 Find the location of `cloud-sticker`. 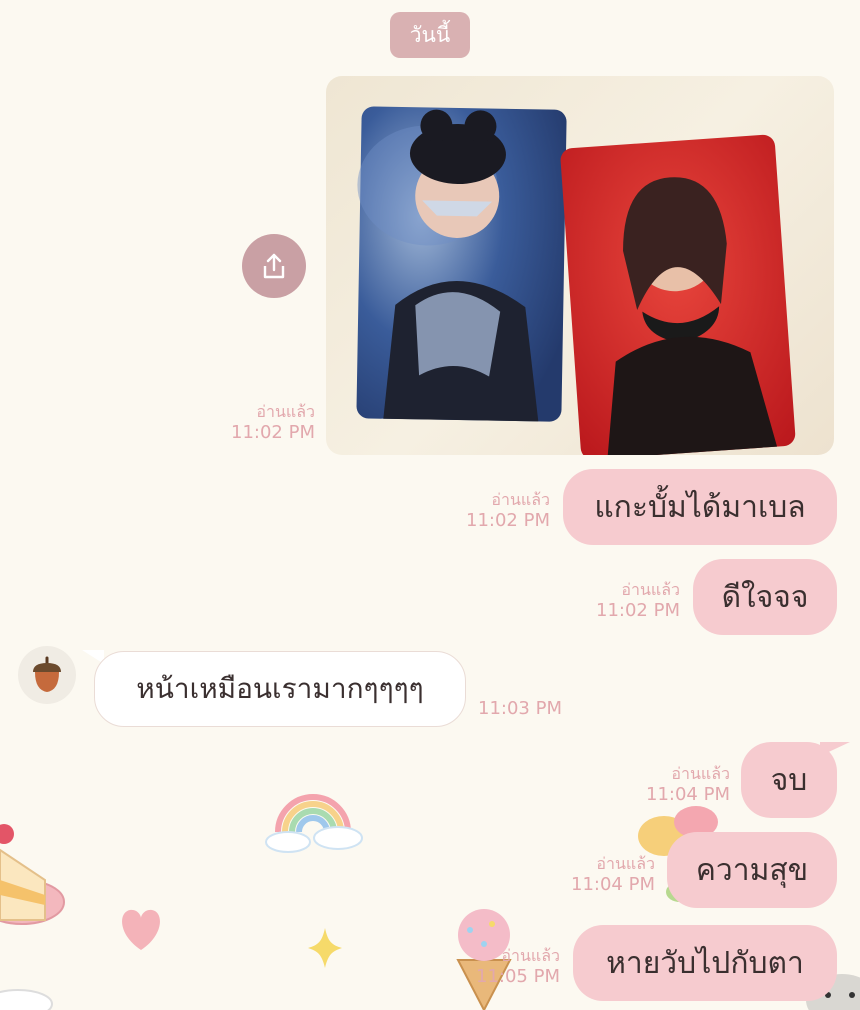

cloud-sticker is located at coordinates (26, 999).